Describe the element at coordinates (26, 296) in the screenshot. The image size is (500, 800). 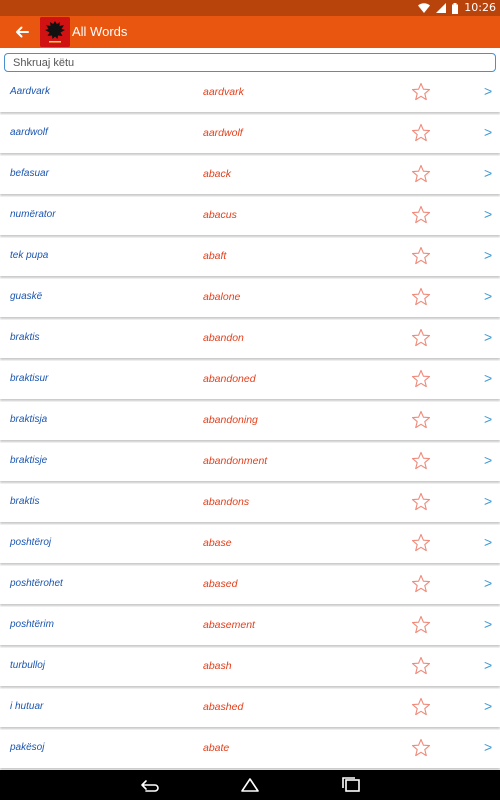
I see `albanian-word: guaskë` at that location.